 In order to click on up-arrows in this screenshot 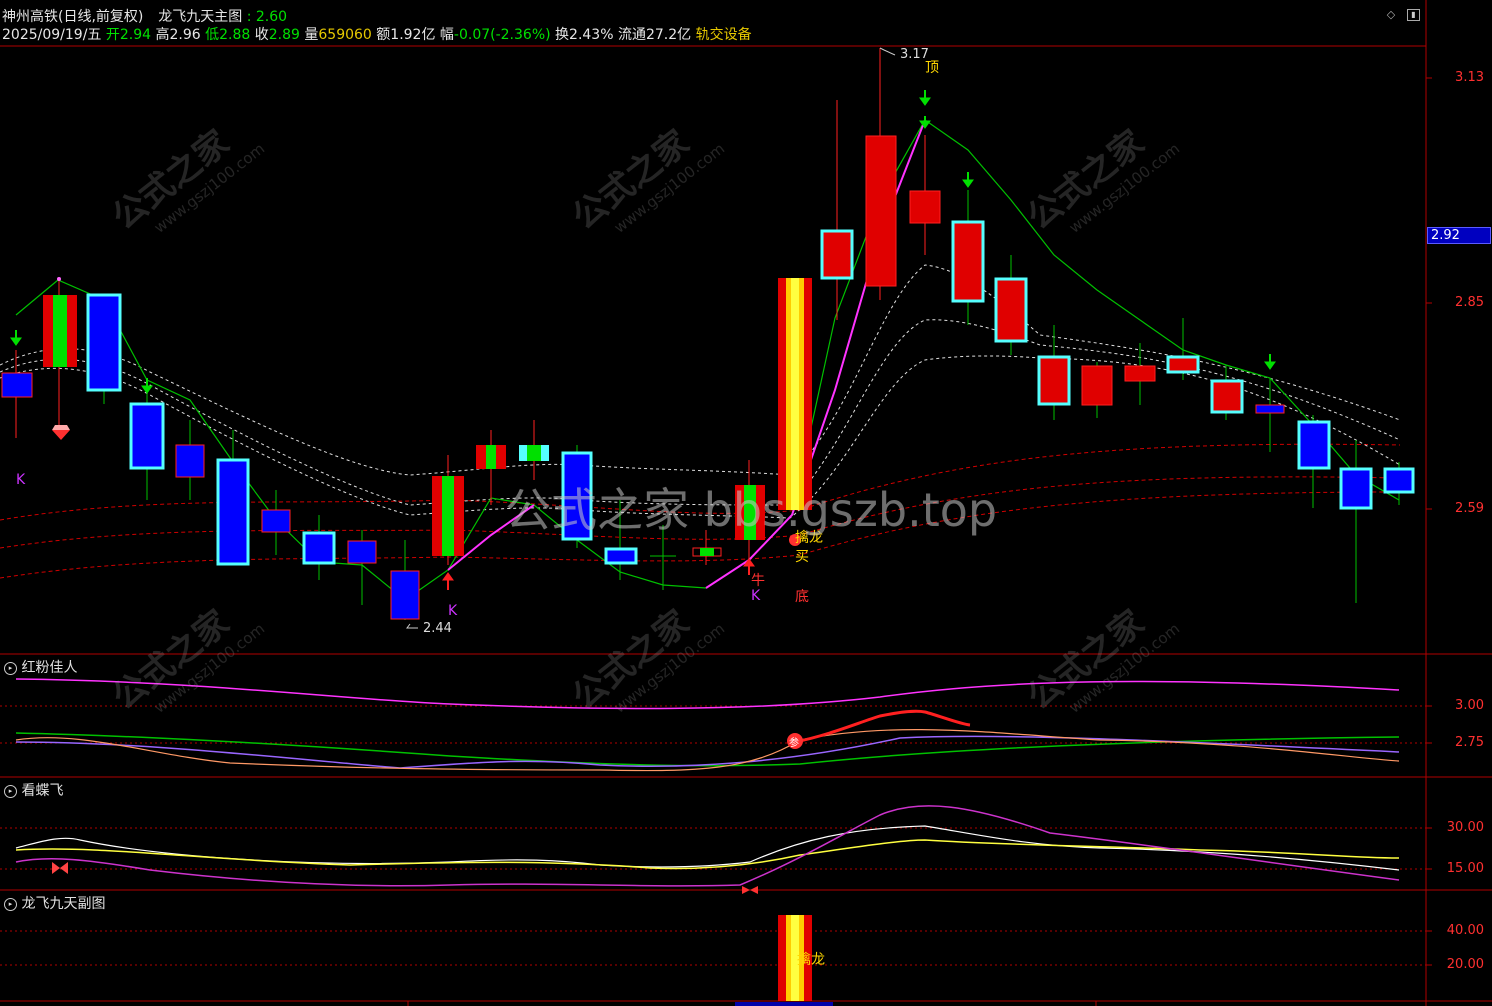, I will do `click(598, 574)`.